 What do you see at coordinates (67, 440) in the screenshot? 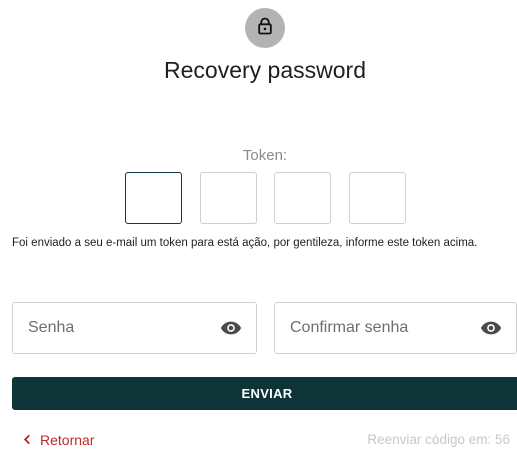
I see `back-label: Retornar` at bounding box center [67, 440].